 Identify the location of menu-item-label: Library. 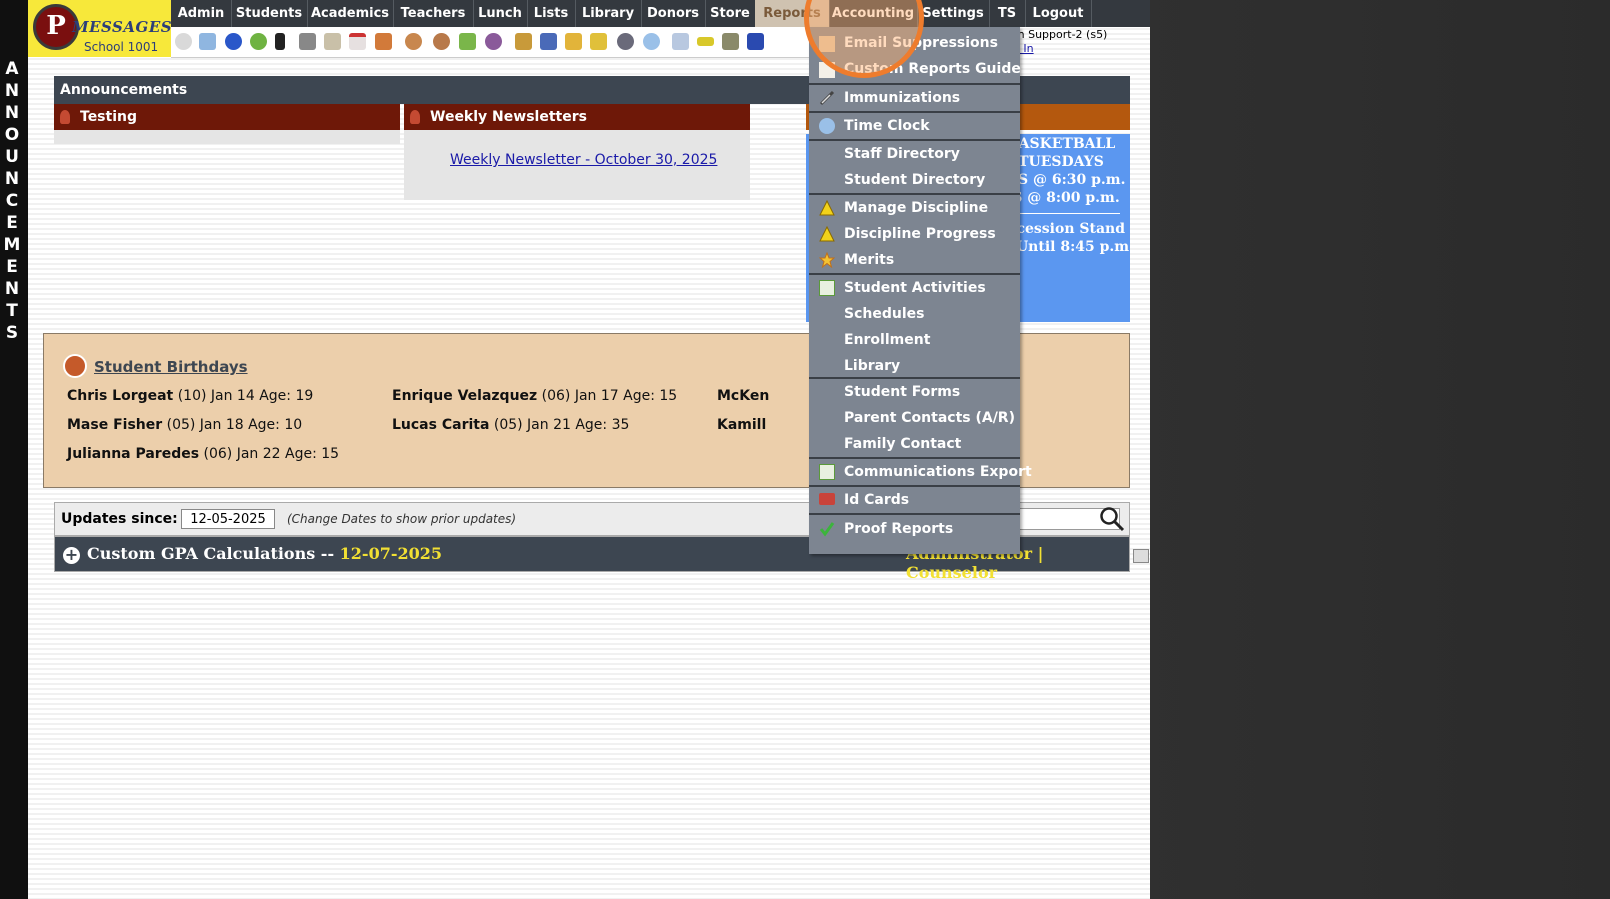
(872, 366).